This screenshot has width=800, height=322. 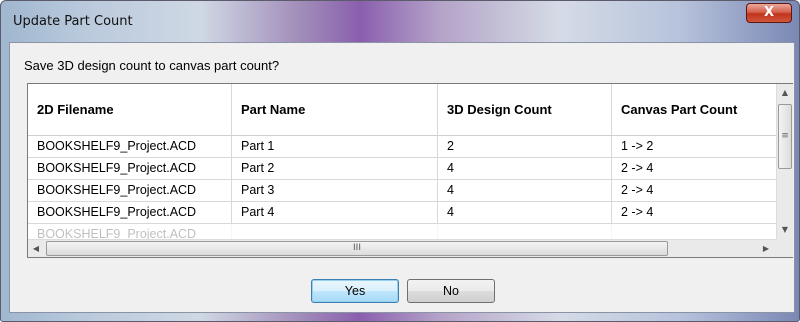 I want to click on horizontal-scrollbar: ◀ III ▶, so click(x=402, y=248).